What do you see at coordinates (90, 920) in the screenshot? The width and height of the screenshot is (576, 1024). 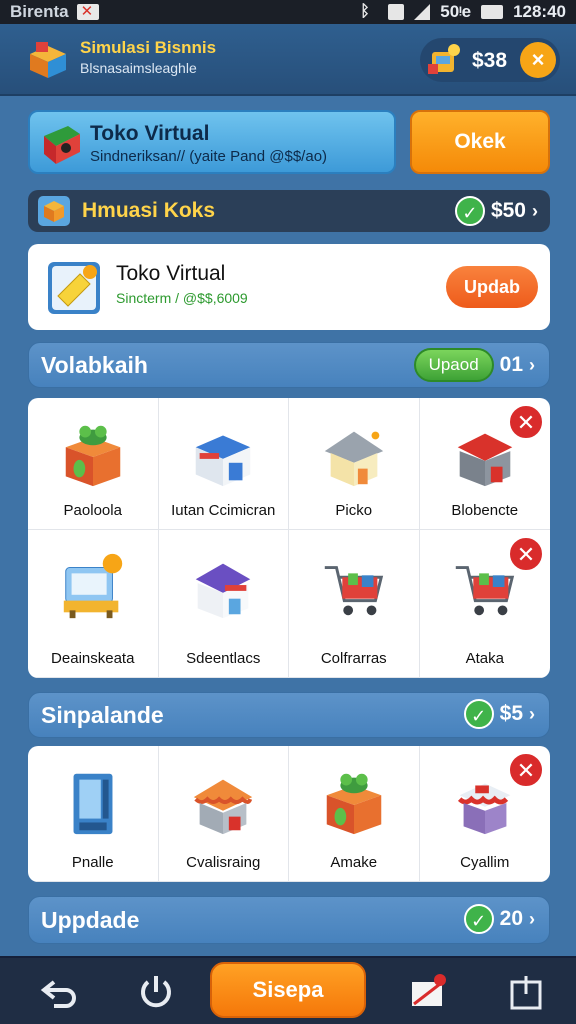 I see `section-title: Uppdade` at bounding box center [90, 920].